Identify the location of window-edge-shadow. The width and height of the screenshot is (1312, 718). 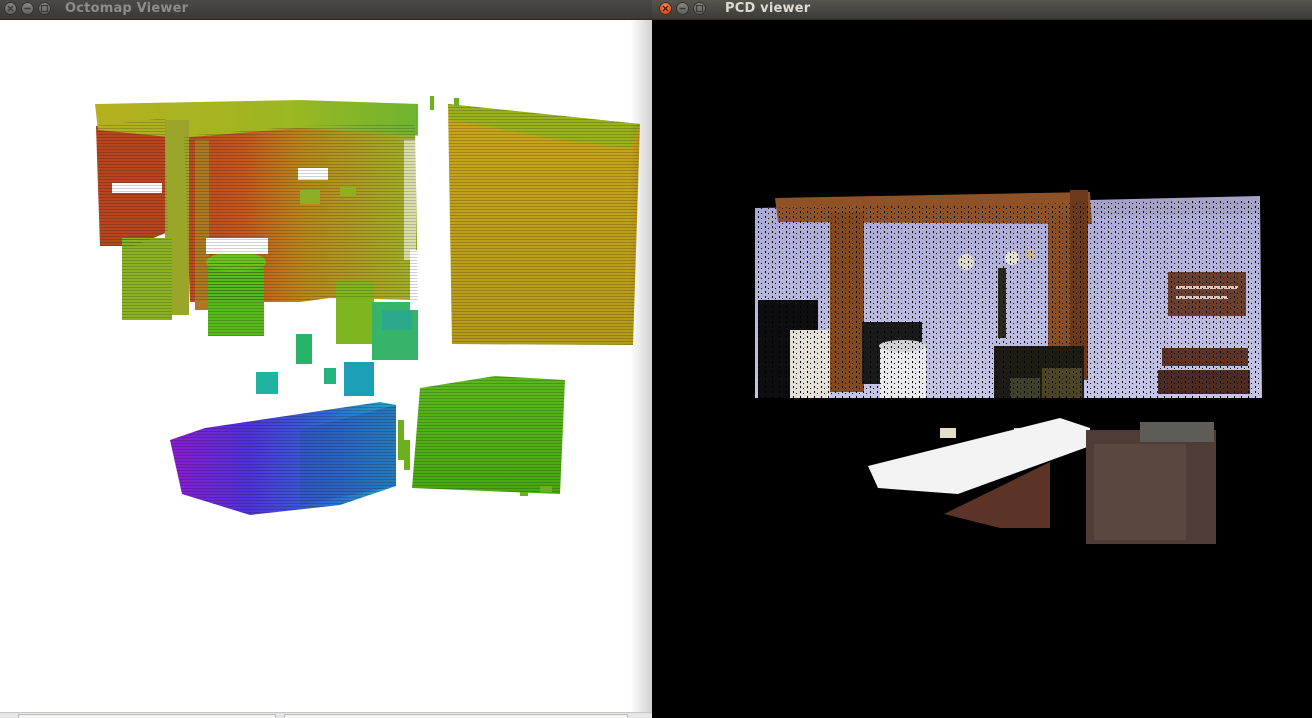
(641, 369).